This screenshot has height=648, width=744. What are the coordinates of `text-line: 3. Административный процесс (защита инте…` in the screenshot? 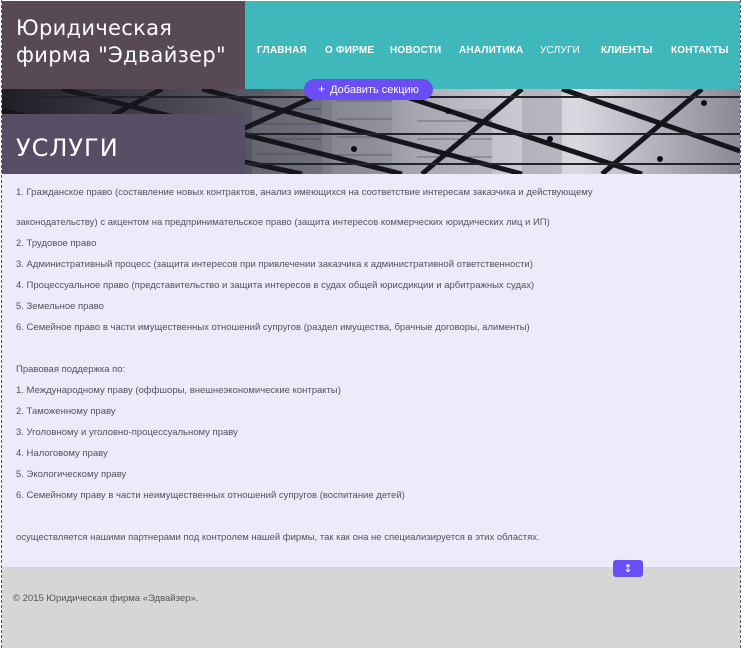 It's located at (274, 264).